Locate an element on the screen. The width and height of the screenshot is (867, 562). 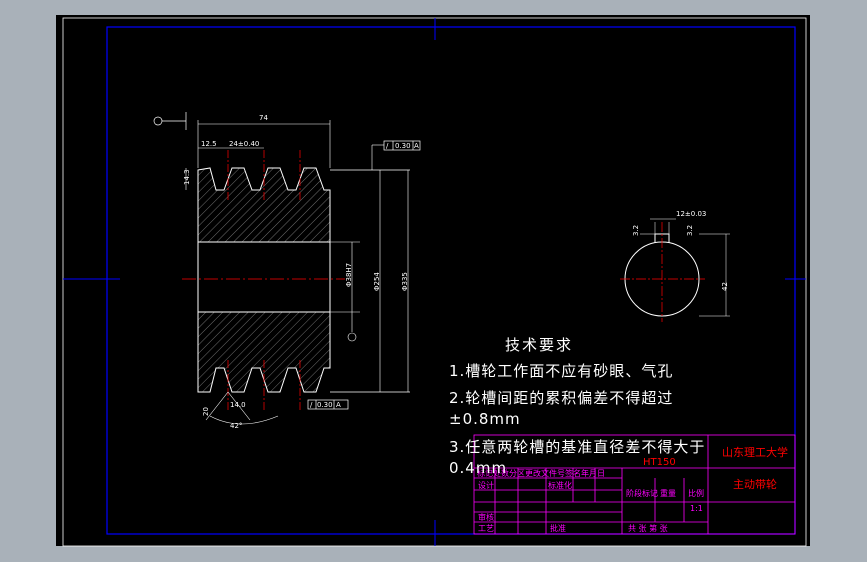
dim-keyway-height: 42 is located at coordinates (725, 286).